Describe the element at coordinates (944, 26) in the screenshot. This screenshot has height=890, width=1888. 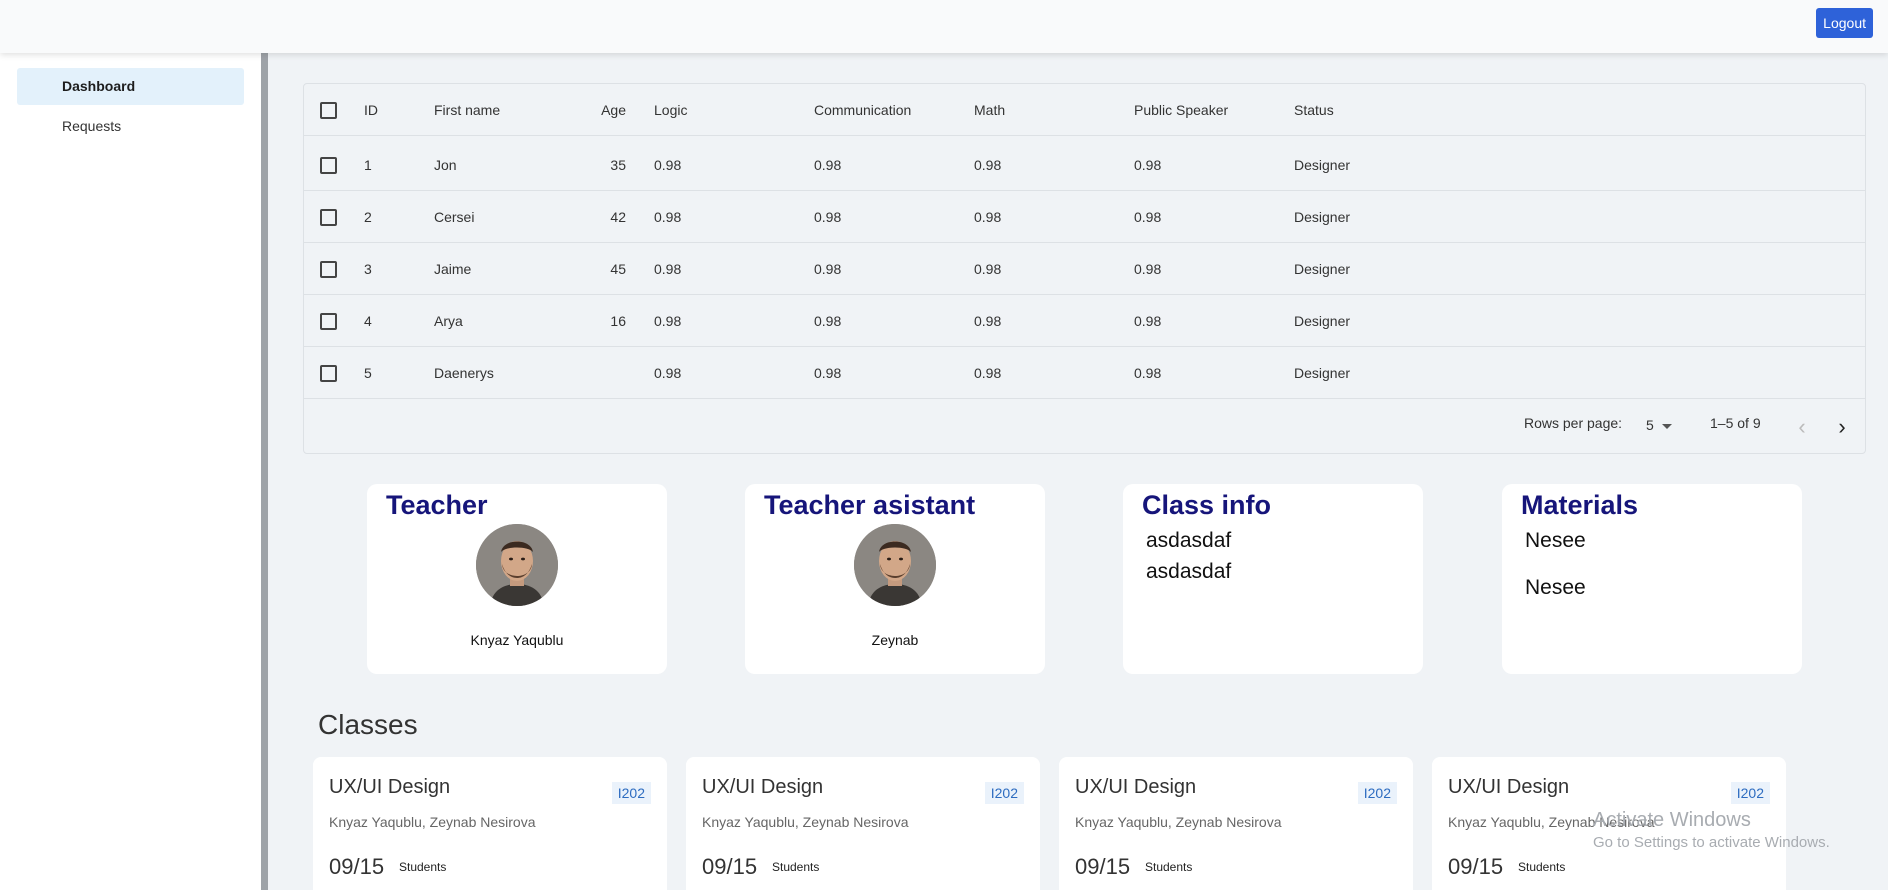
I see `top-bar: Logout` at that location.